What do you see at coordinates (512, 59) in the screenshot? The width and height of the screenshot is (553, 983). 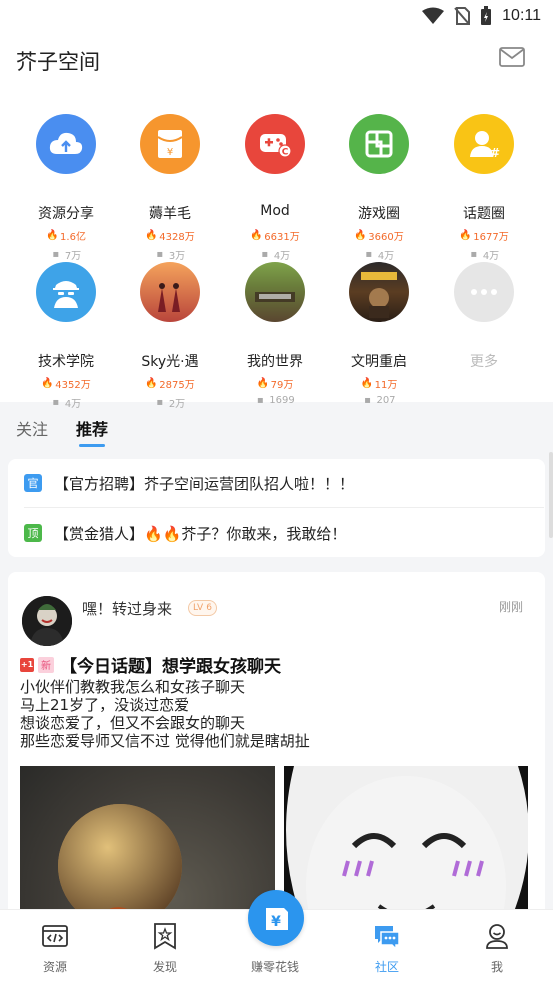 I see `mail-icon` at bounding box center [512, 59].